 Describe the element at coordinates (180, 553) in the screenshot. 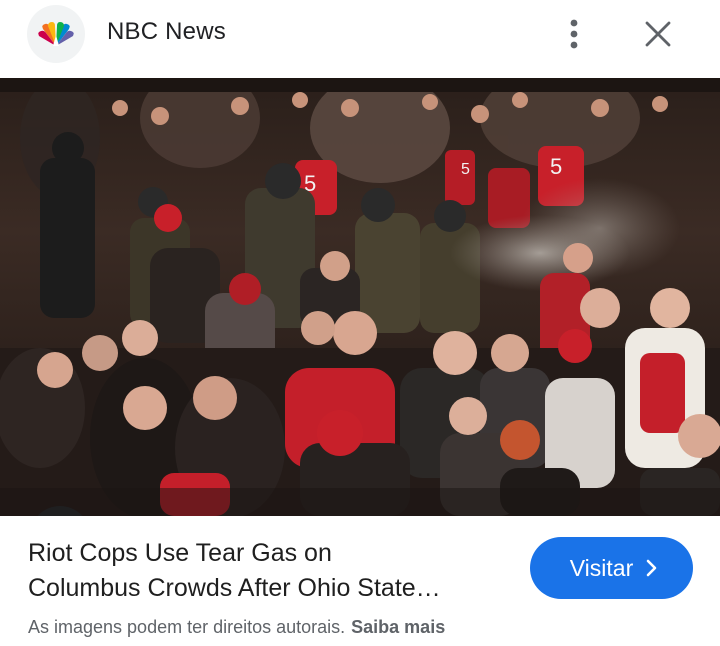

I see `result-title-line-1: Riot Cops Use Tear Gas on` at that location.